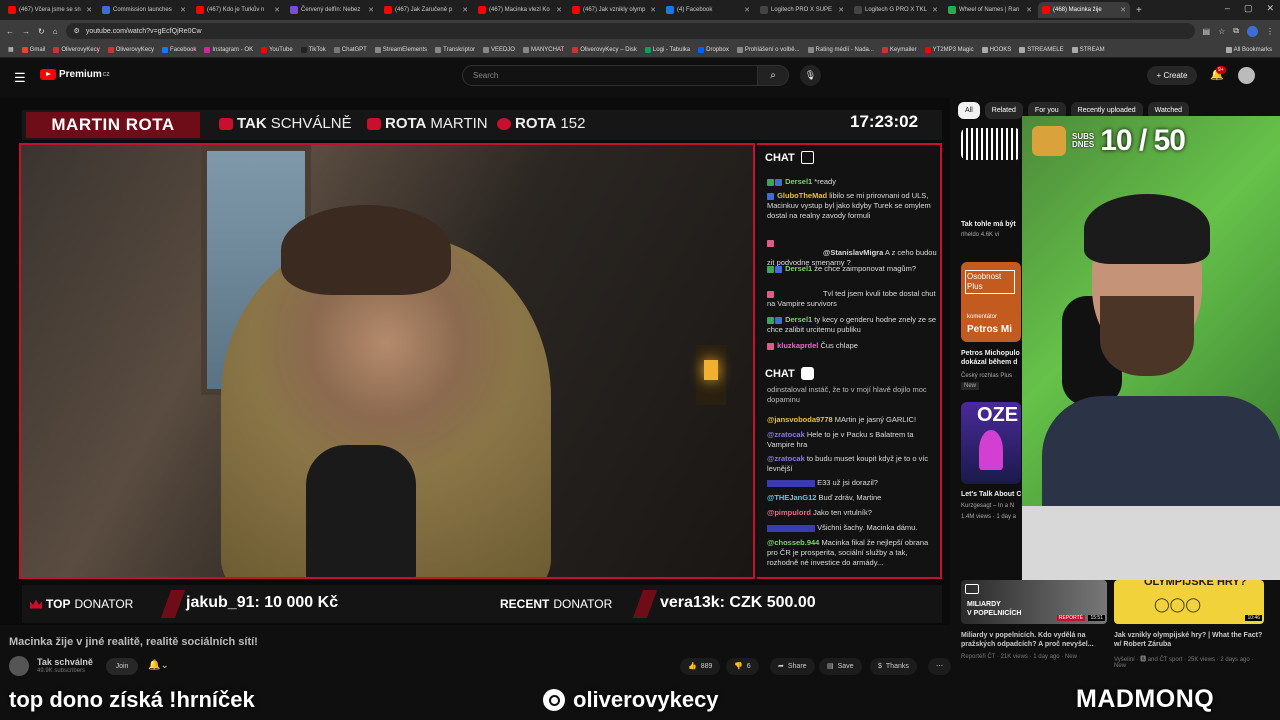  I want to click on bookmark-item: ChatGPT, so click(350, 49).